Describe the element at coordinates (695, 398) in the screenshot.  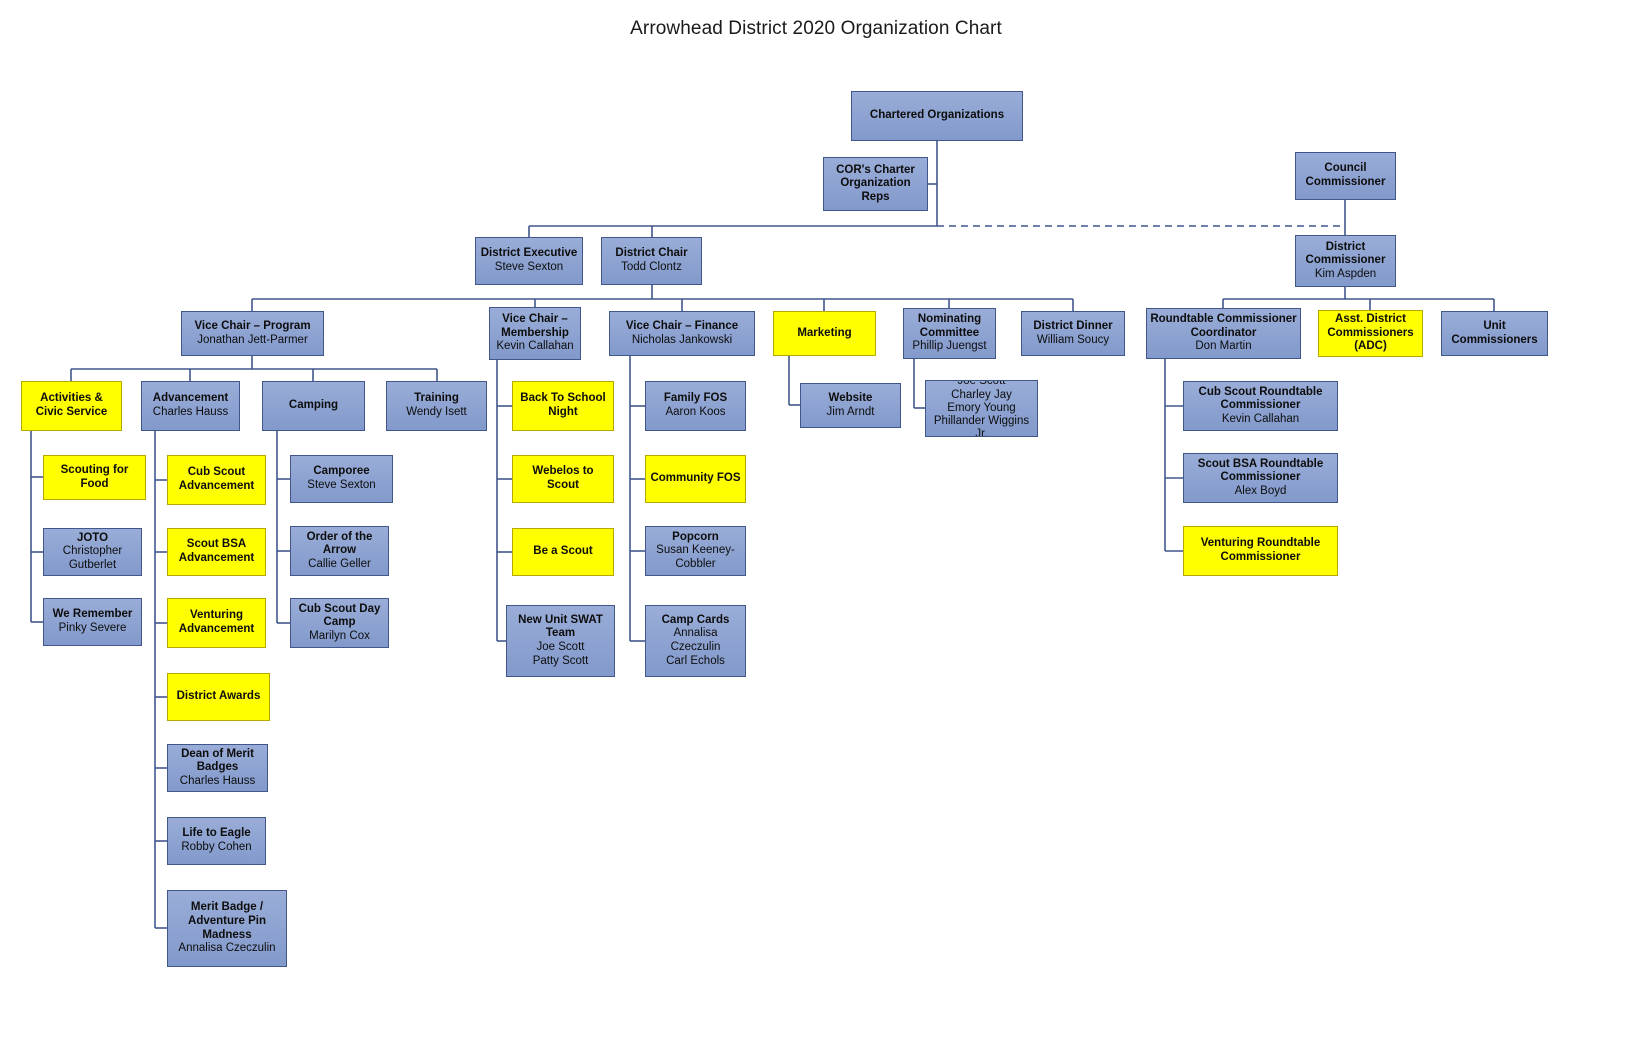
I see `org-node-title: Family FOS` at that location.